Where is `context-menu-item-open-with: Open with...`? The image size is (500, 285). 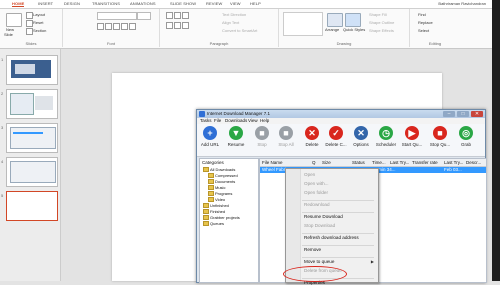
context-menu-item-open-with: Open with... is located at coordinates (339, 183).